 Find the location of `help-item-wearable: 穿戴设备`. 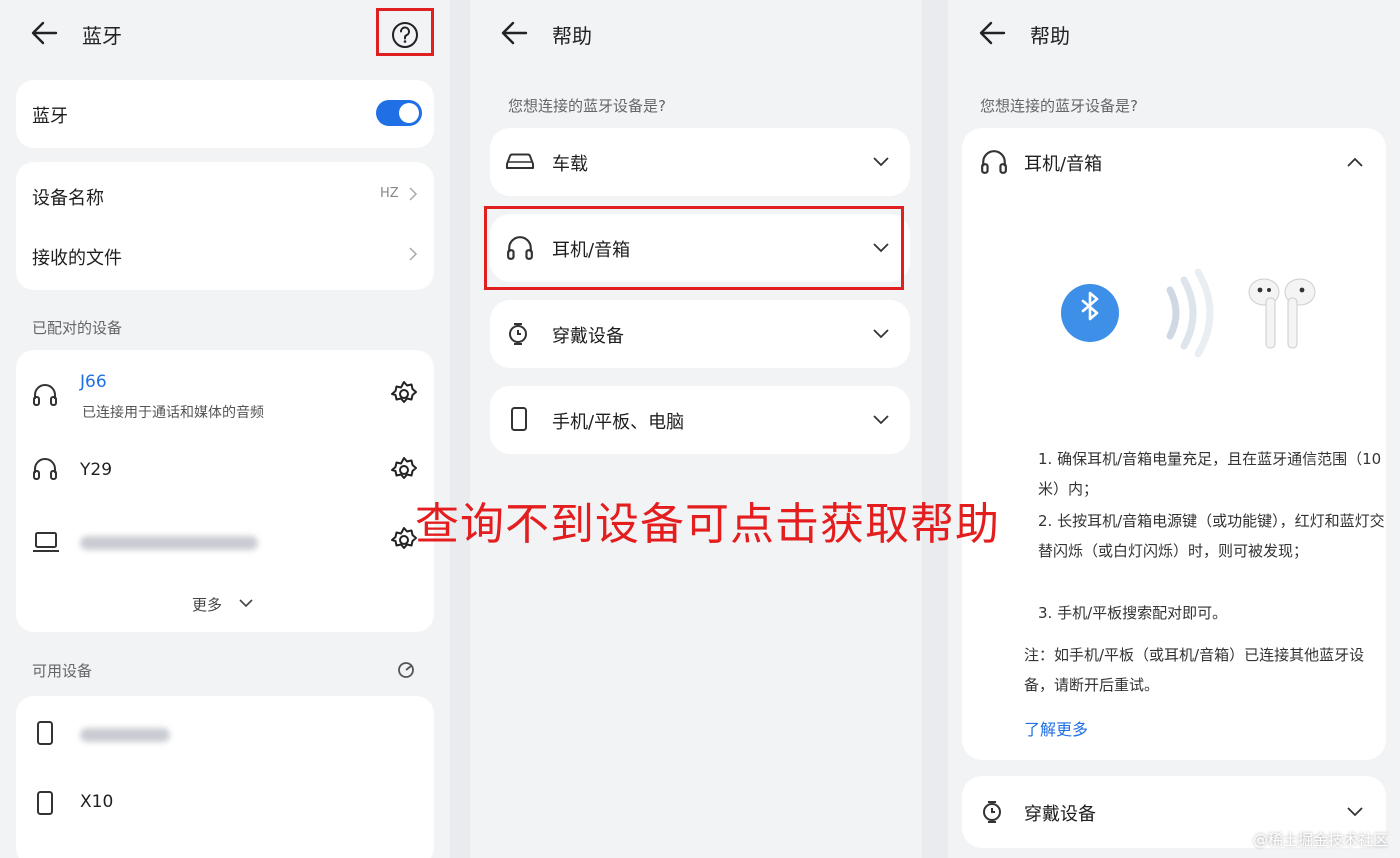

help-item-wearable: 穿戴设备 is located at coordinates (700, 334).